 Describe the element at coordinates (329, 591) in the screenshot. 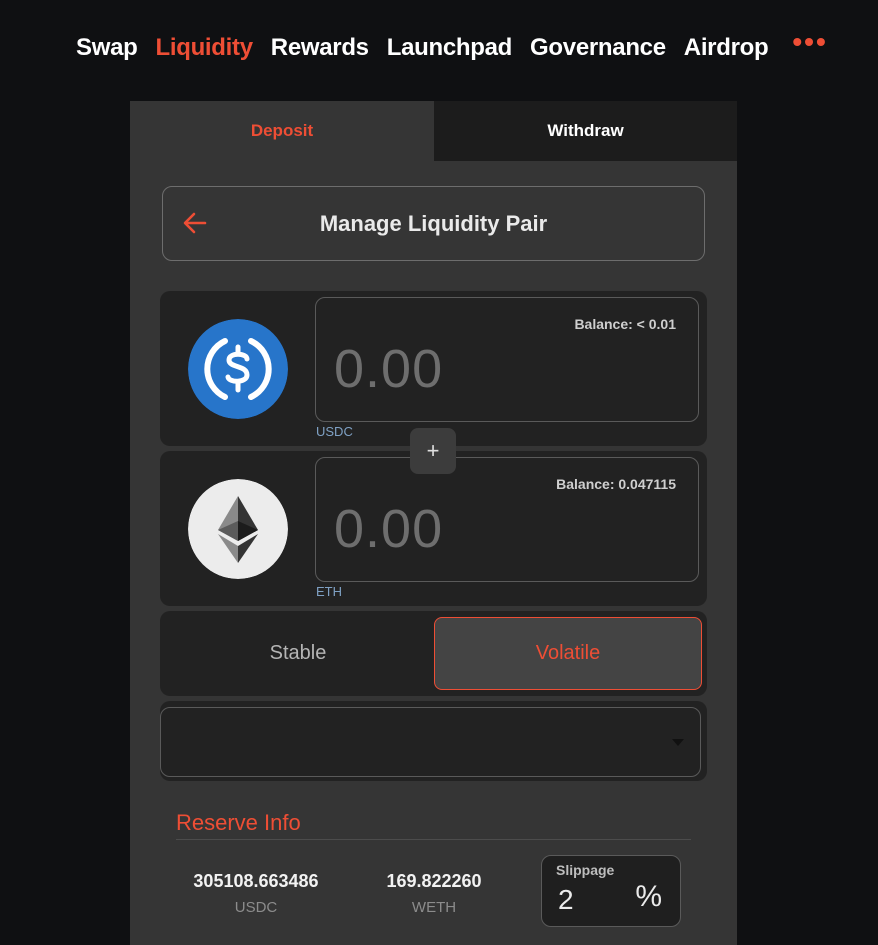

I see `token-b-symbol: ETH` at that location.